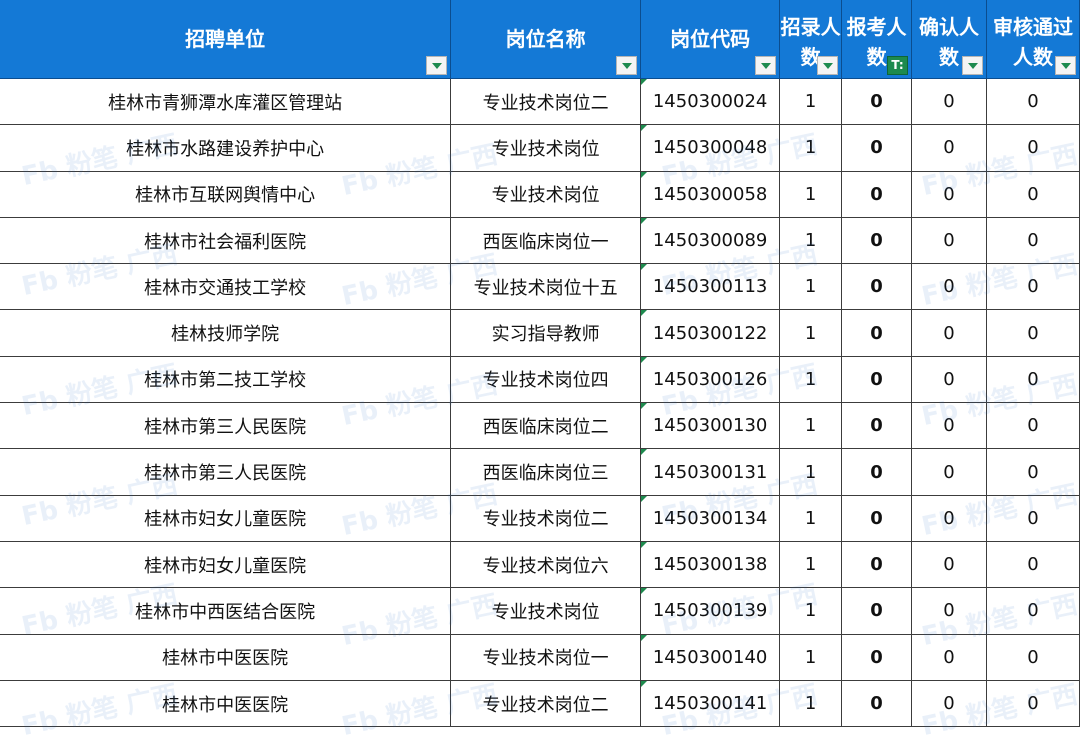 The height and width of the screenshot is (743, 1080). I want to click on table-row: 桂林市中西医结合医院 专业技术岗位 1450300139 1 0 0 0, so click(540, 611).